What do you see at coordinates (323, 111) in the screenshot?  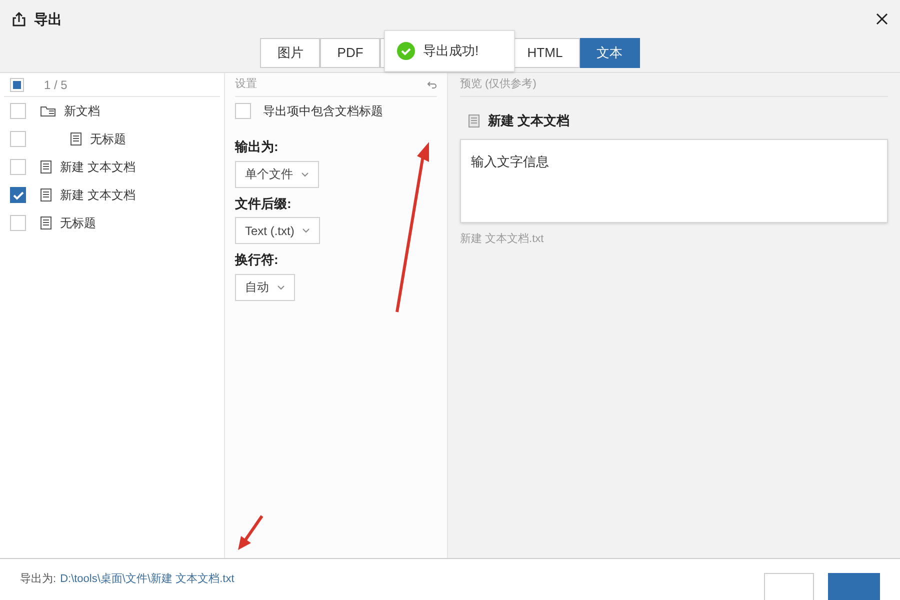 I see `include-title-label: 导出项中包含文档标题` at bounding box center [323, 111].